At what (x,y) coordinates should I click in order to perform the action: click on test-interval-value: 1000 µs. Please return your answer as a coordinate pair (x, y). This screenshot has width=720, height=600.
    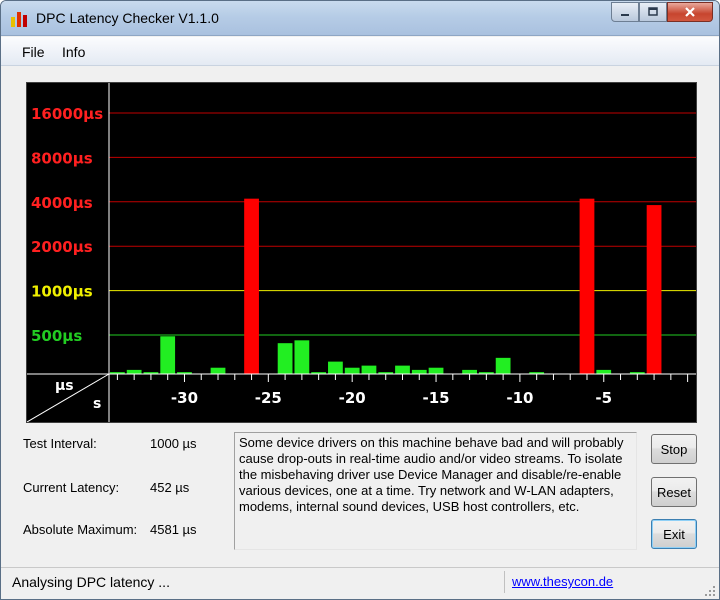
    Looking at the image, I should click on (173, 443).